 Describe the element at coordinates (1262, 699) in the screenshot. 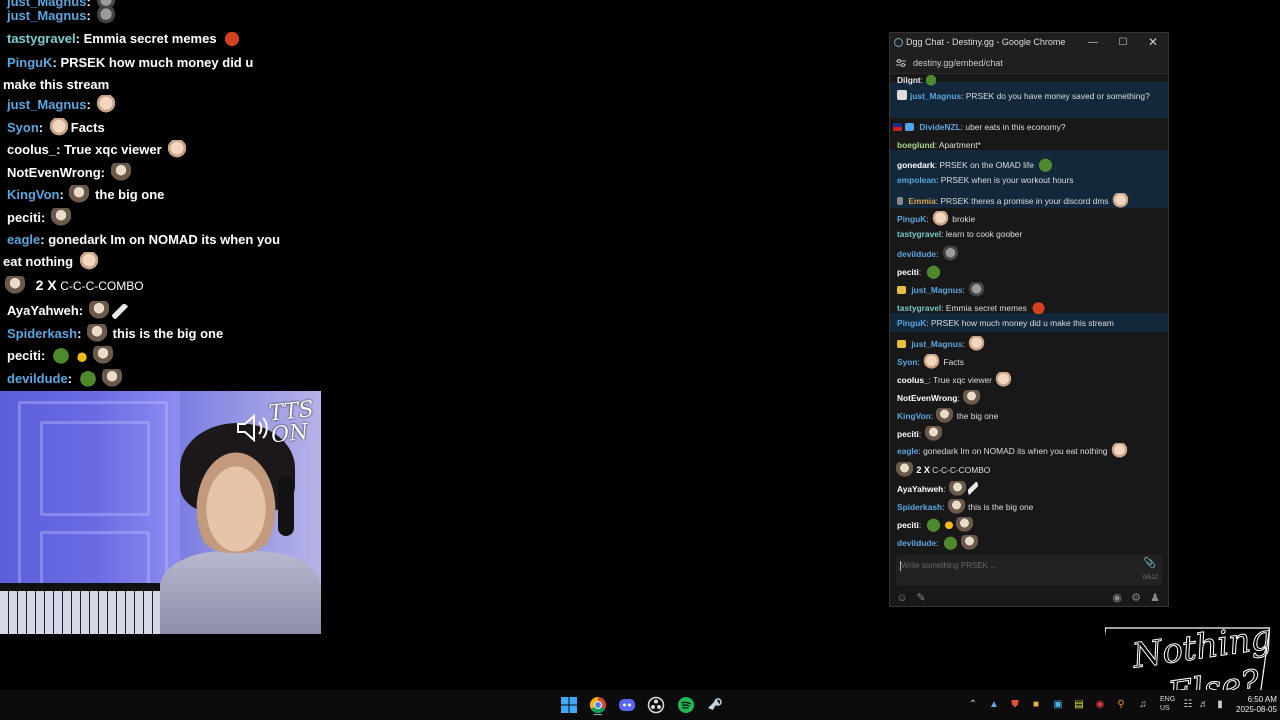

I see `clock-time: 6:50 AM` at that location.